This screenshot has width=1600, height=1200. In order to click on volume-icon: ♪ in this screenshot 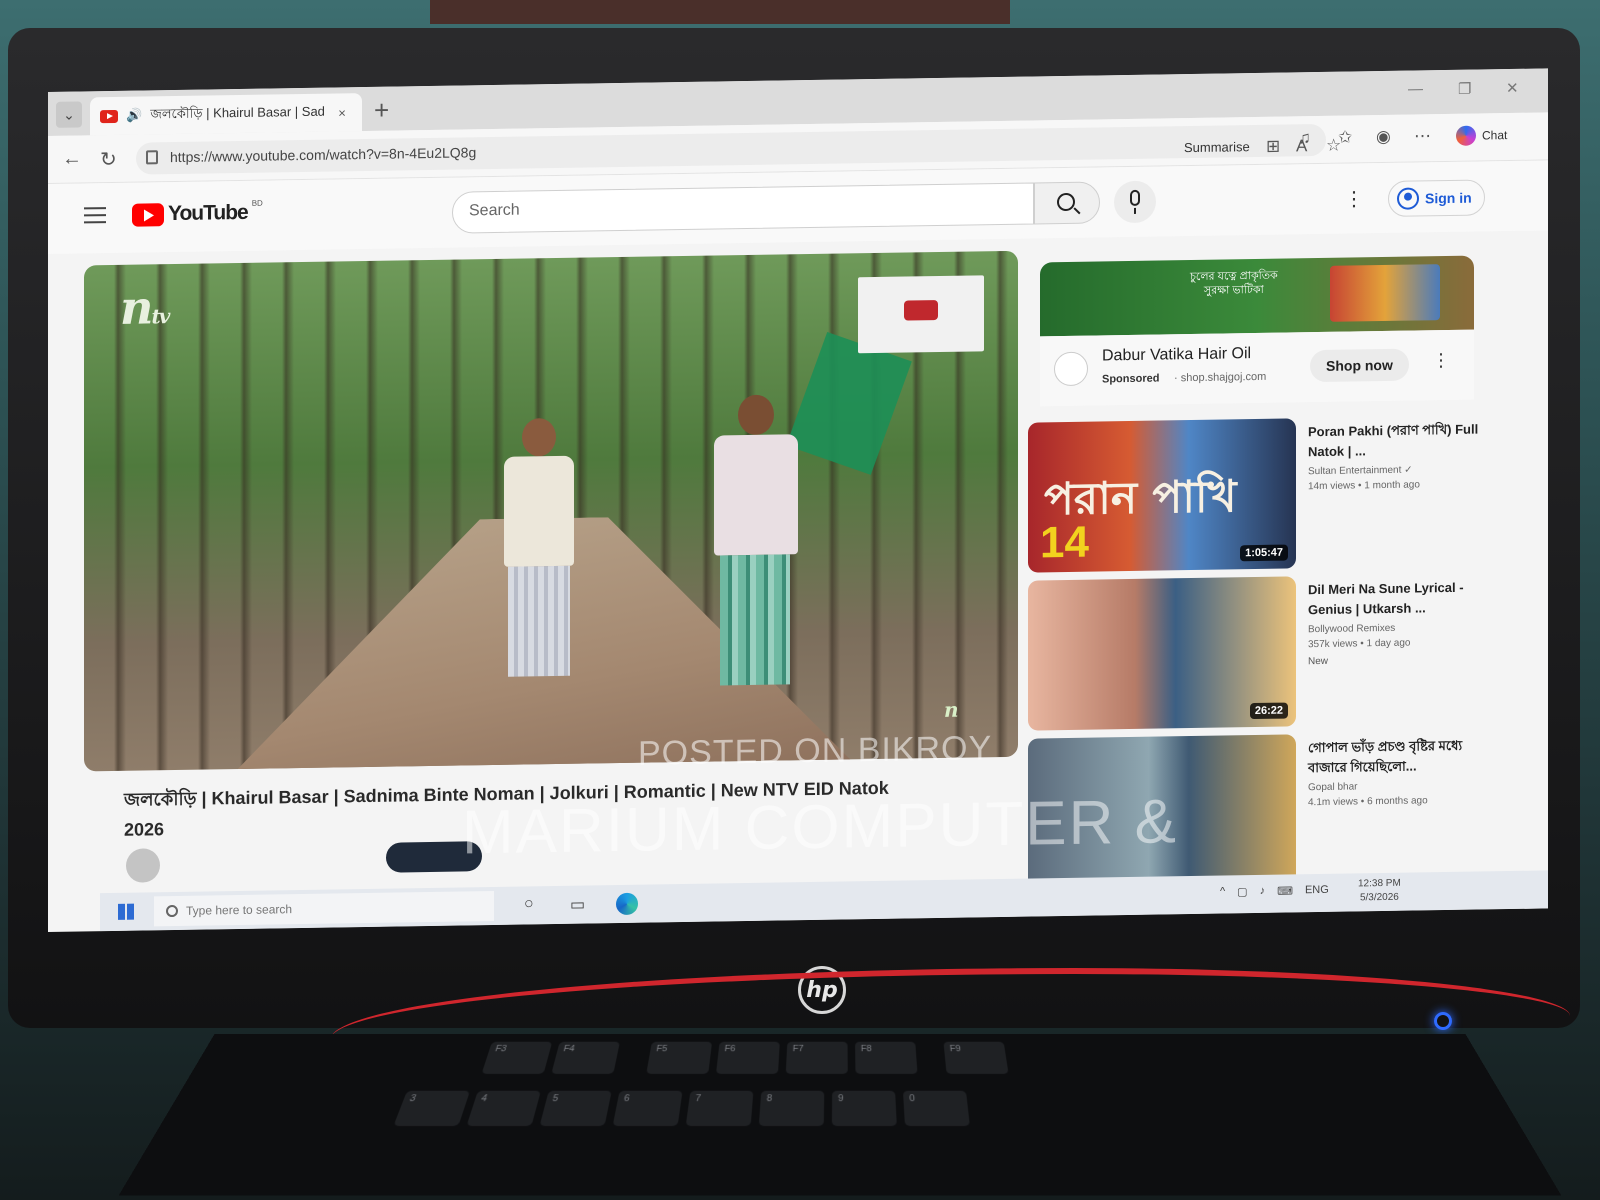, I will do `click(1263, 891)`.